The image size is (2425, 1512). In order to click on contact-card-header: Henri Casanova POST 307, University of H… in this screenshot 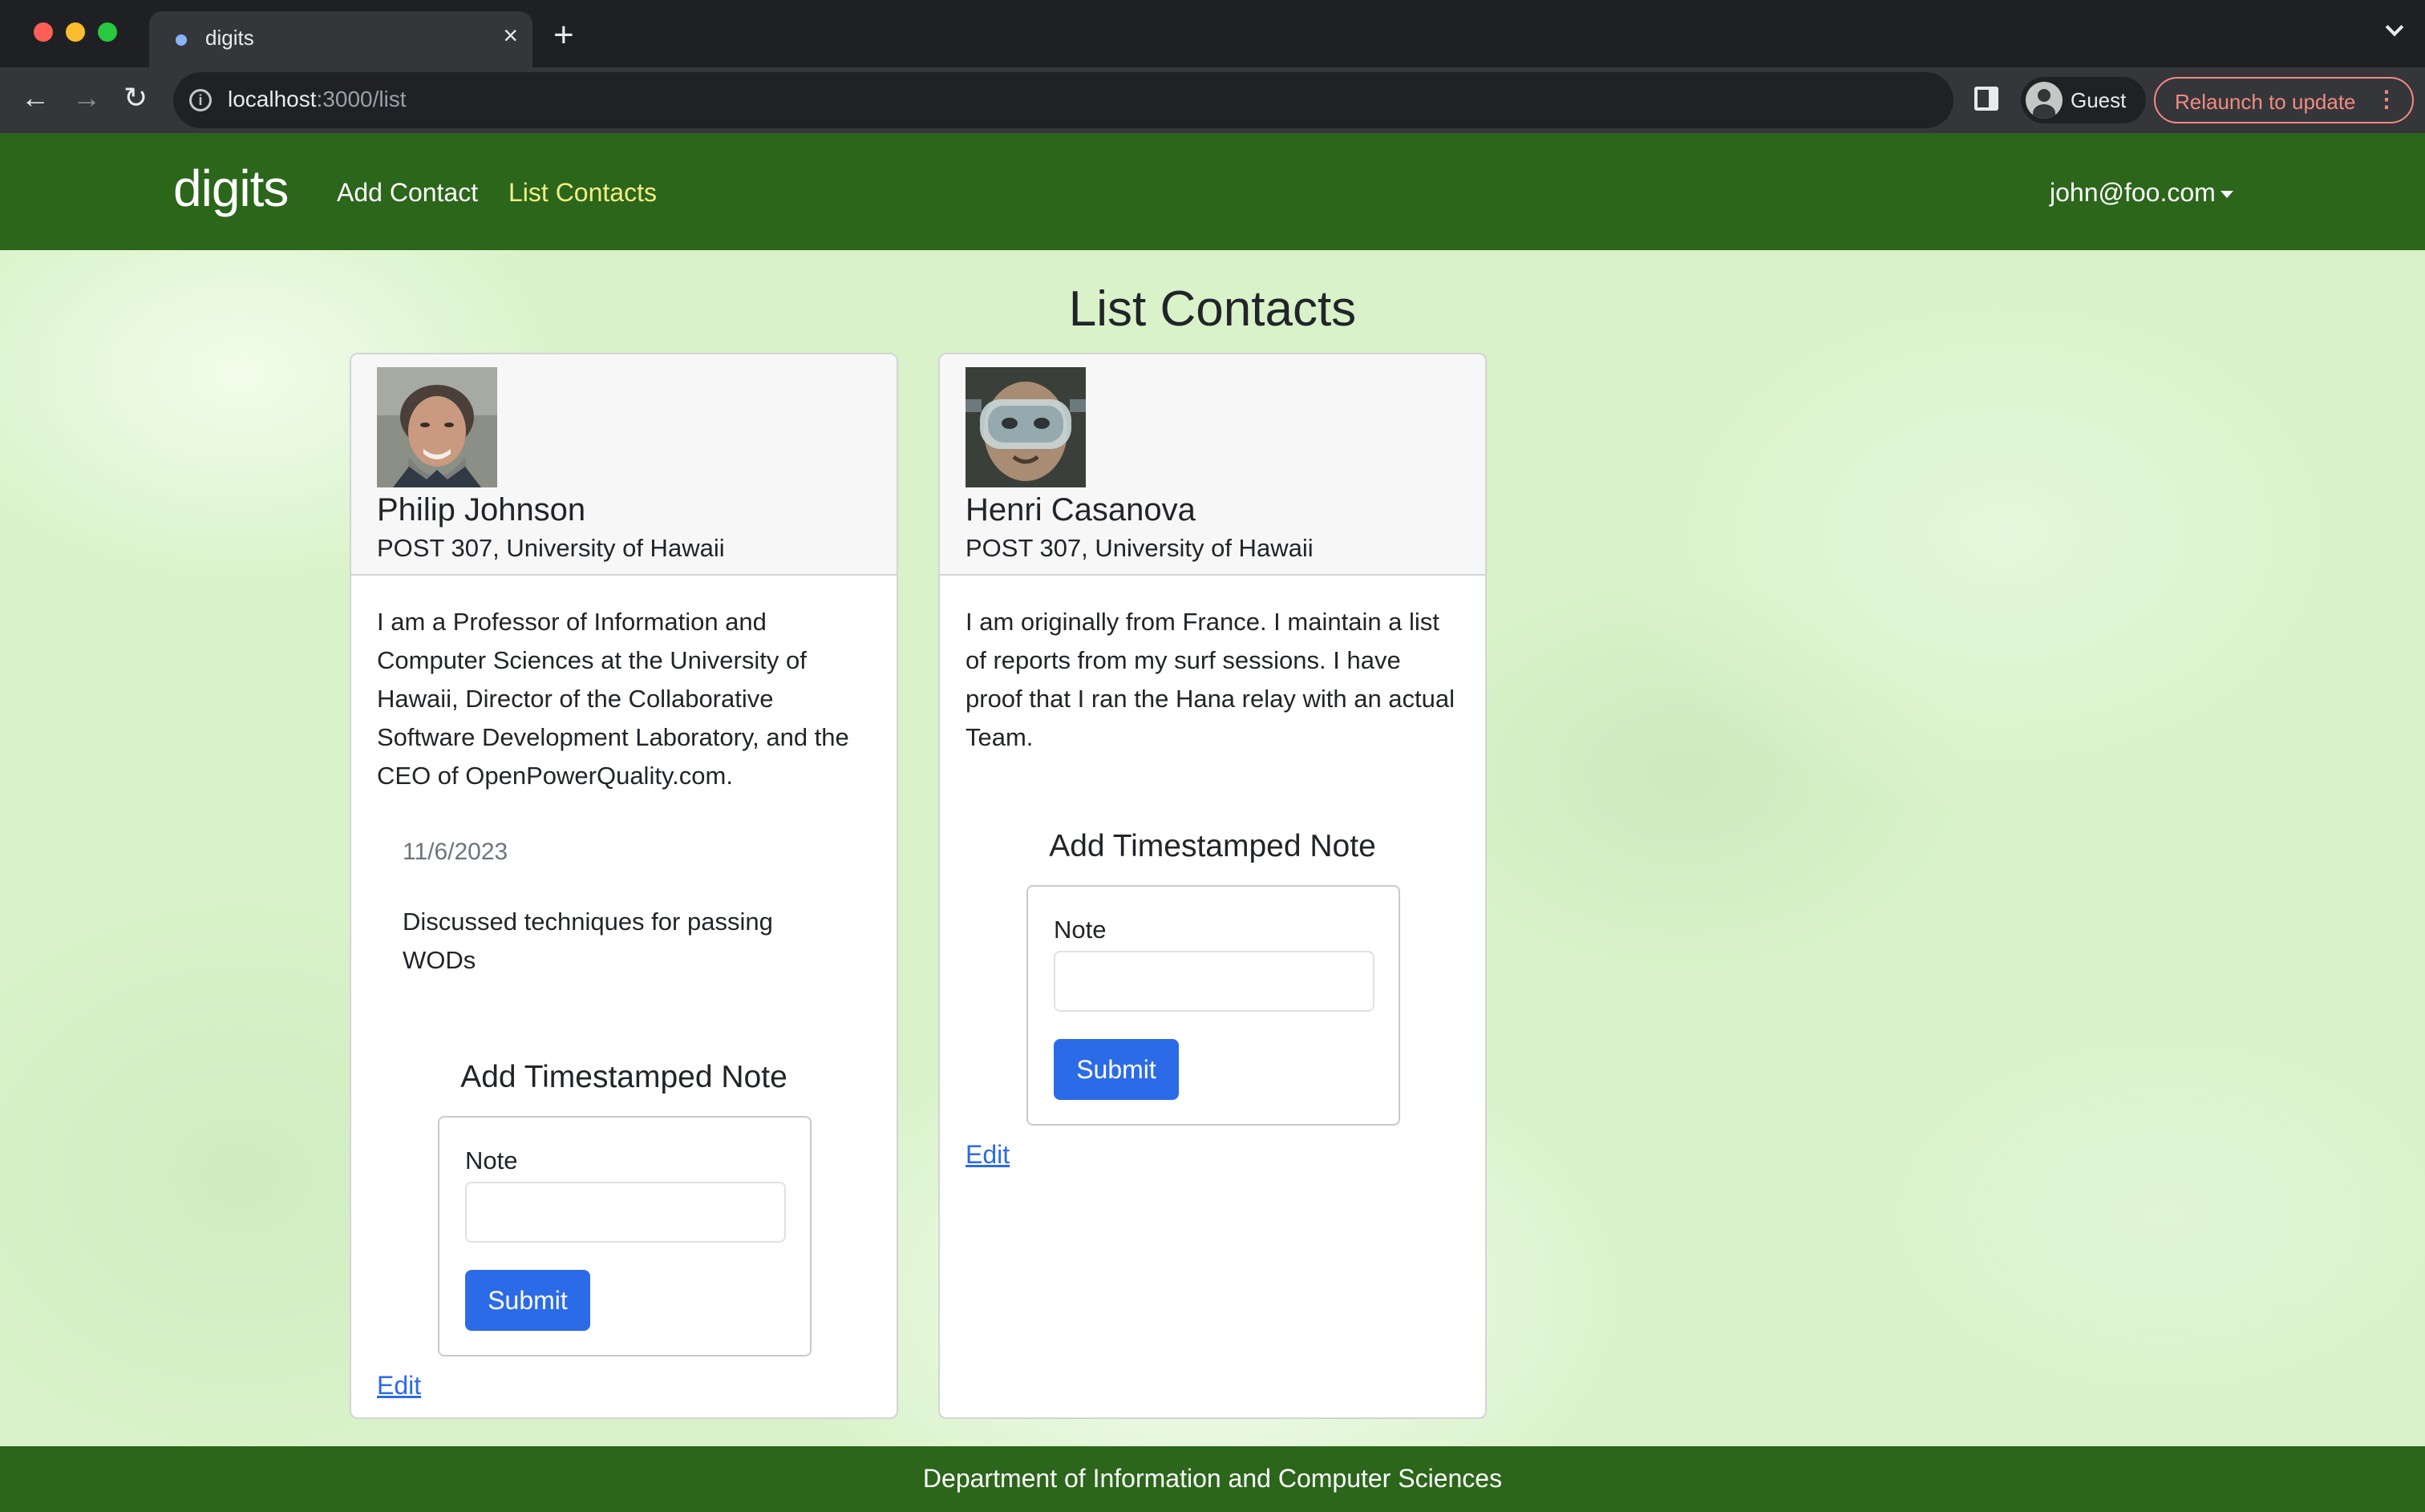, I will do `click(1212, 465)`.